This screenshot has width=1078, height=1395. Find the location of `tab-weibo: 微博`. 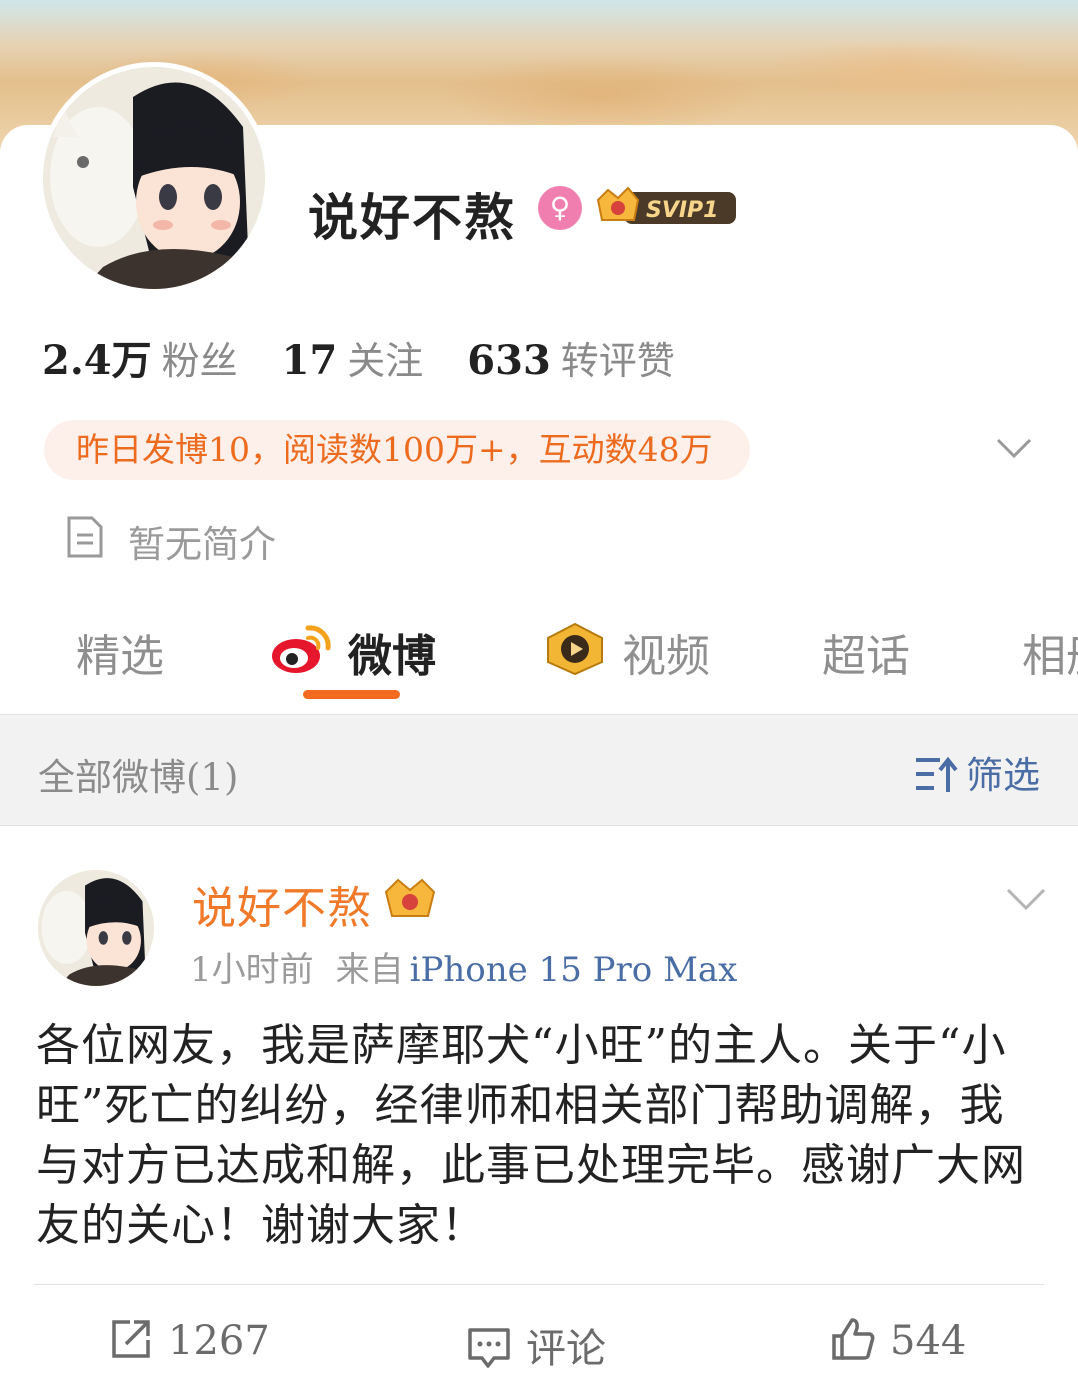

tab-weibo: 微博 is located at coordinates (392, 652).